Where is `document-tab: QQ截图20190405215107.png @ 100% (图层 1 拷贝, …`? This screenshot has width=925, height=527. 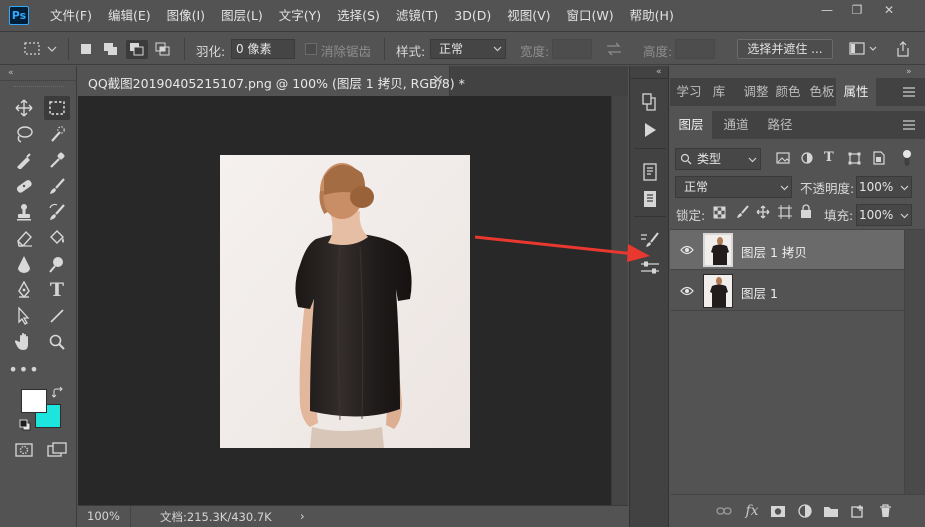 document-tab: QQ截图20190405215107.png @ 100% (图层 1 拷贝, … is located at coordinates (271, 81).